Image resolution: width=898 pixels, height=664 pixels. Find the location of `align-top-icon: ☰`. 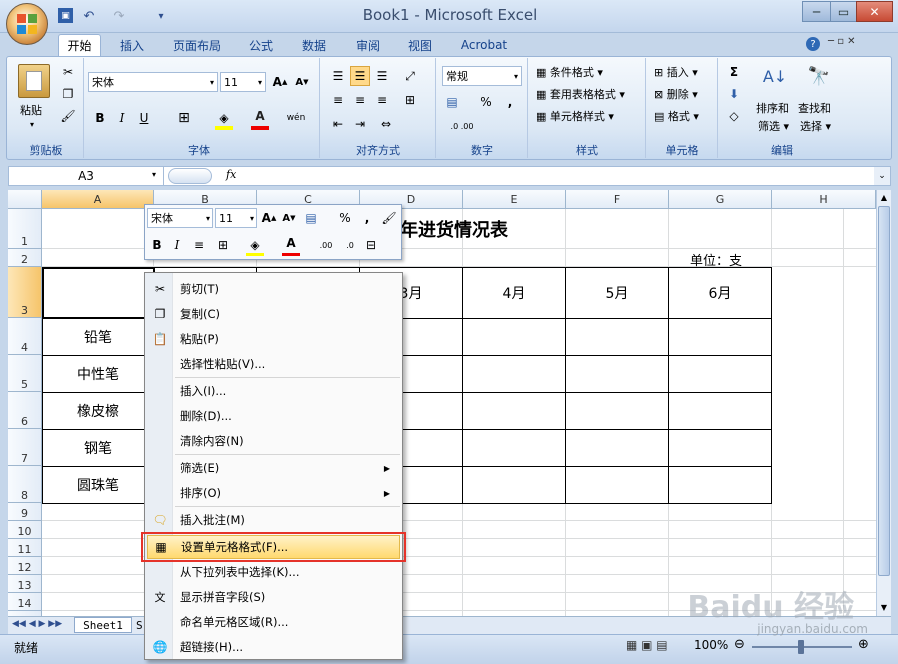

align-top-icon: ☰ is located at coordinates (338, 76).